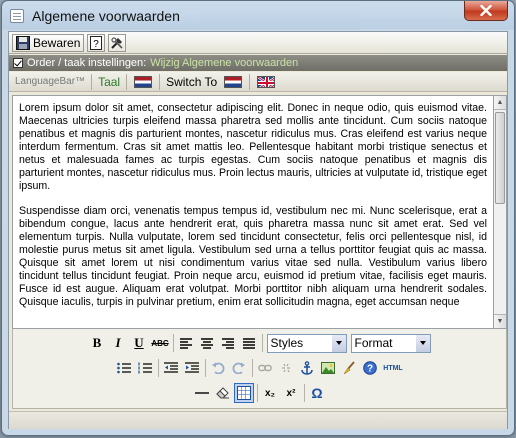 Image resolution: width=516 pixels, height=438 pixels. Describe the element at coordinates (287, 343) in the screenshot. I see `styles-select-value: Styles` at that location.